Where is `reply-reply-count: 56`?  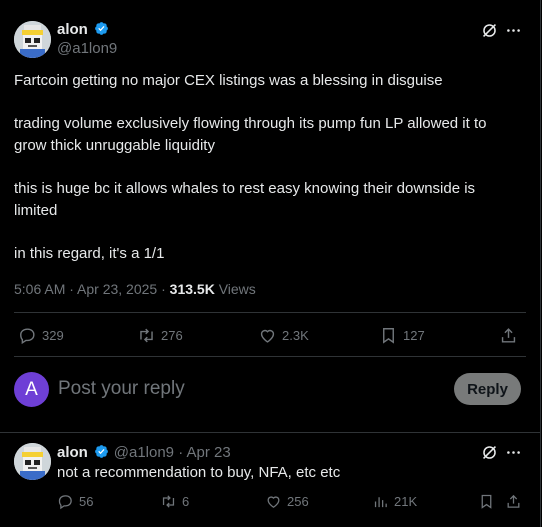 reply-reply-count: 56 is located at coordinates (86, 501).